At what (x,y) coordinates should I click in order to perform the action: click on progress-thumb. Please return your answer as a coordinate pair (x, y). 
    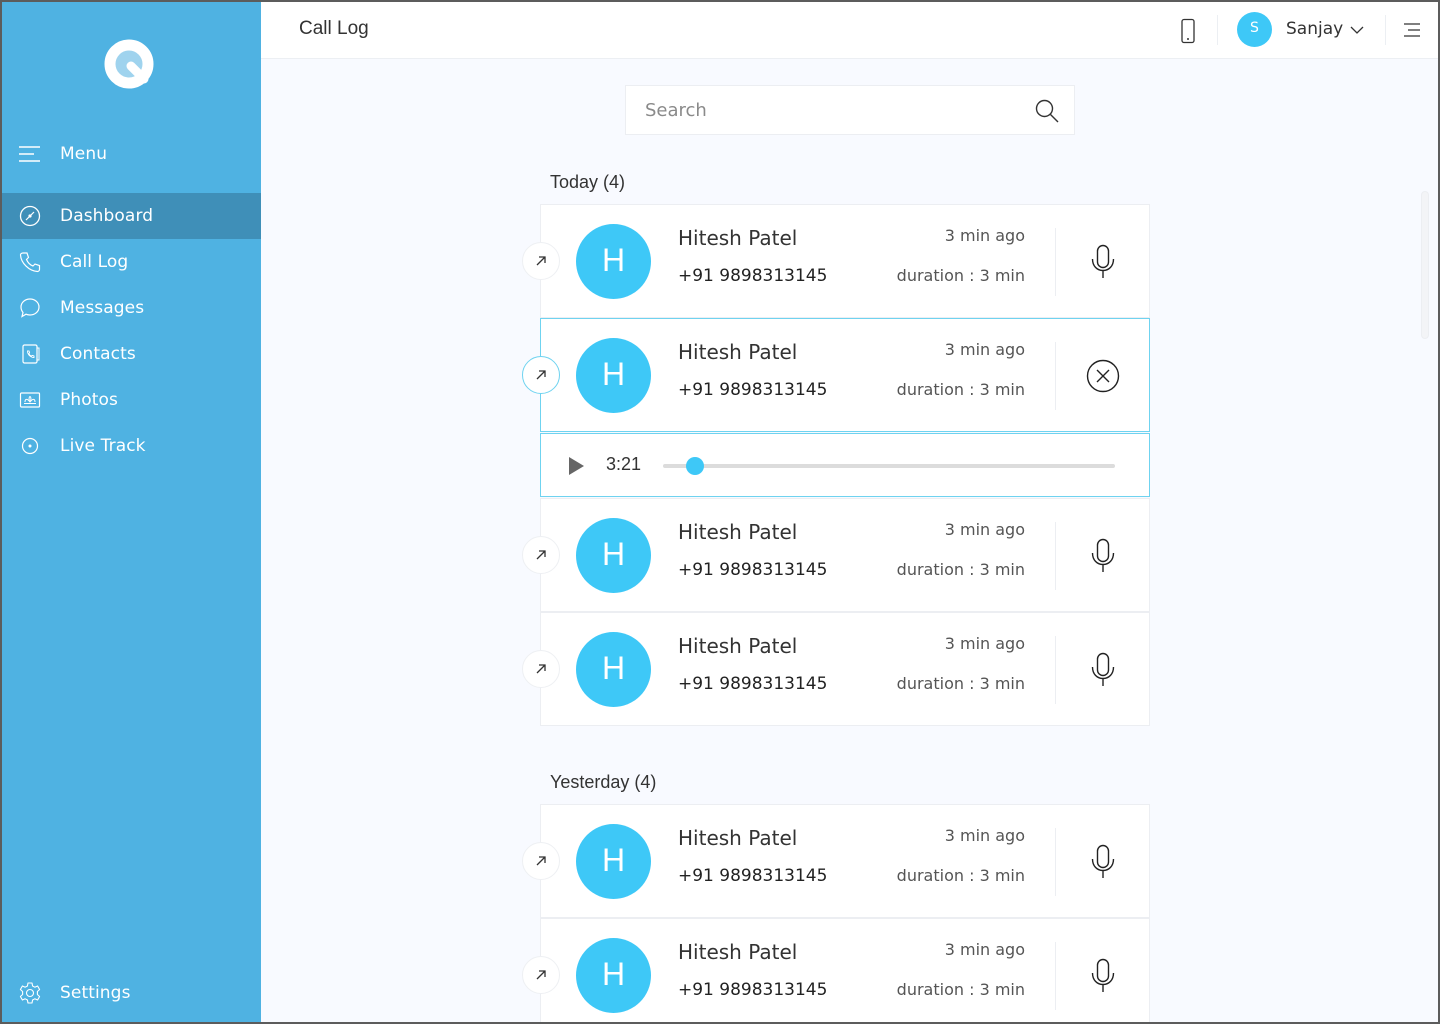
    Looking at the image, I should click on (694, 466).